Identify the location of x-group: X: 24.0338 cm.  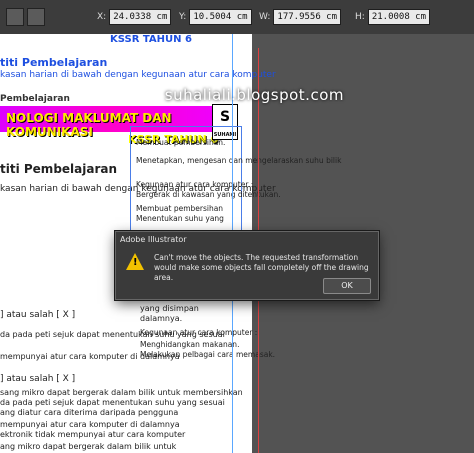
(133, 17).